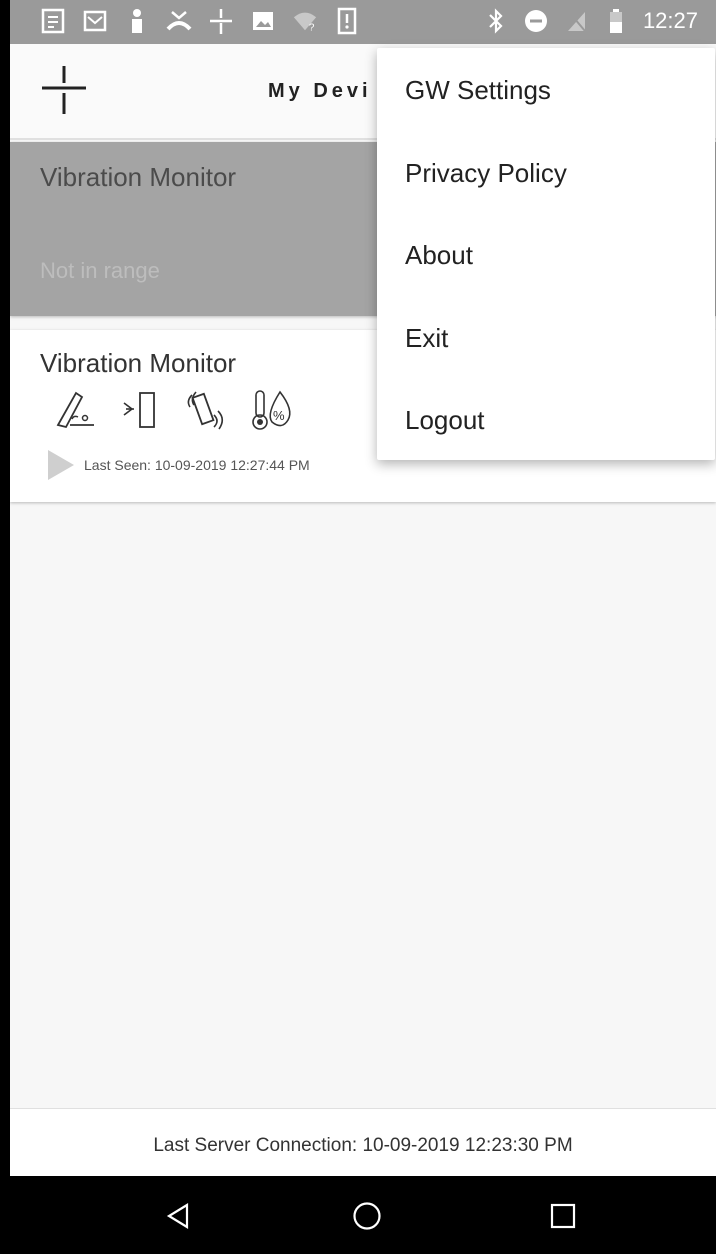 The height and width of the screenshot is (1254, 716). What do you see at coordinates (563, 1216) in the screenshot?
I see `recents-icon` at bounding box center [563, 1216].